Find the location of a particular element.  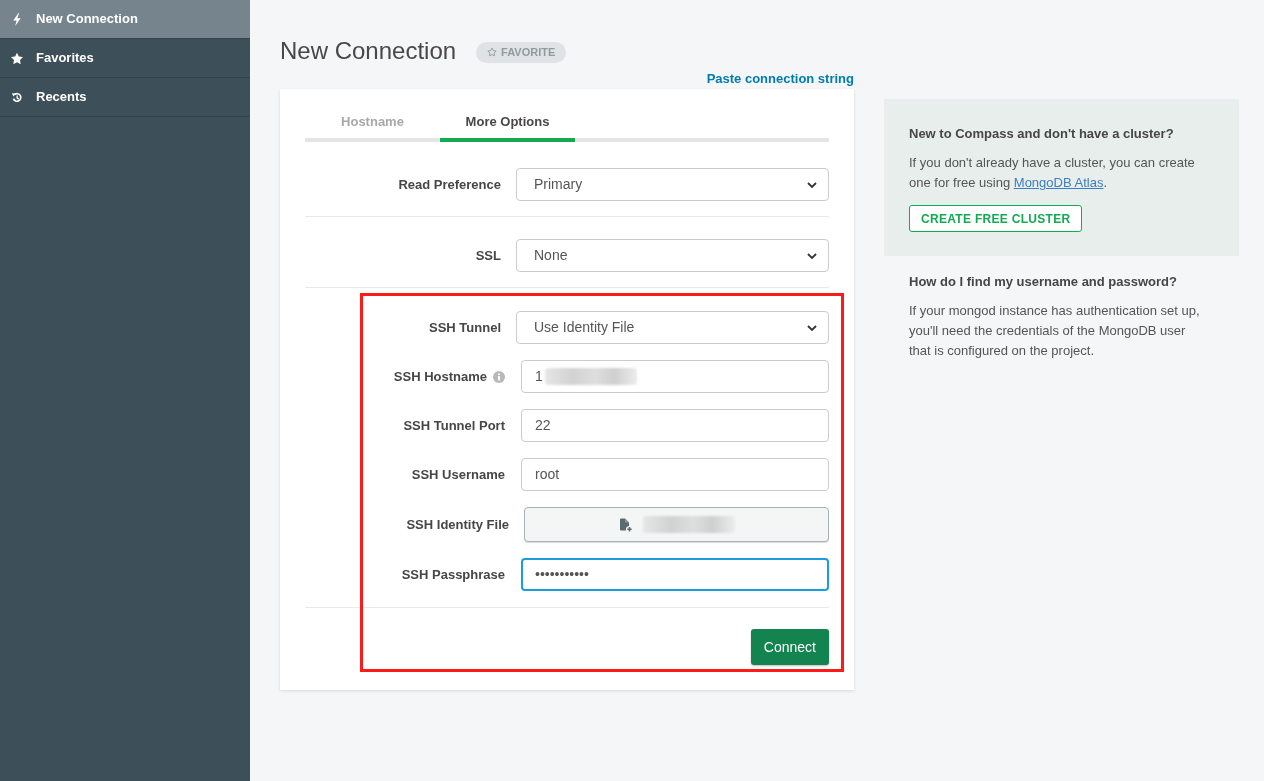

connect-button: Connect is located at coordinates (789, 647).